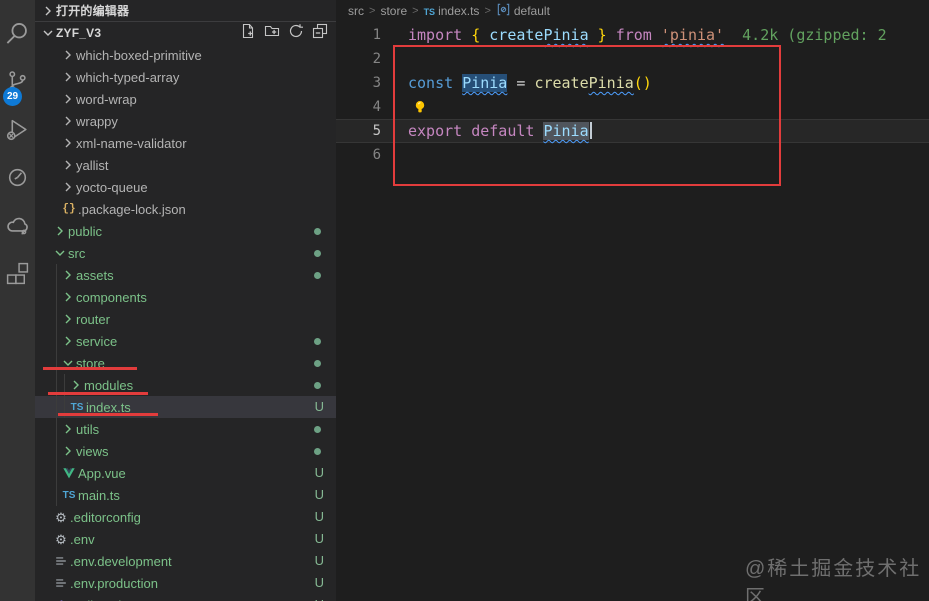 The height and width of the screenshot is (601, 929). I want to click on line-number: 5, so click(376, 131).